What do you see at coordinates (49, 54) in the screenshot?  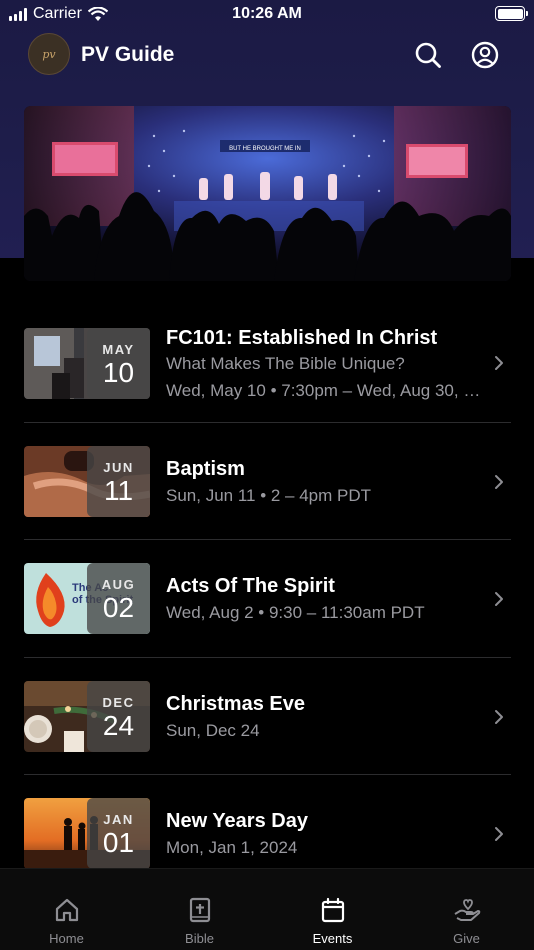 I see `church-logo: pv` at bounding box center [49, 54].